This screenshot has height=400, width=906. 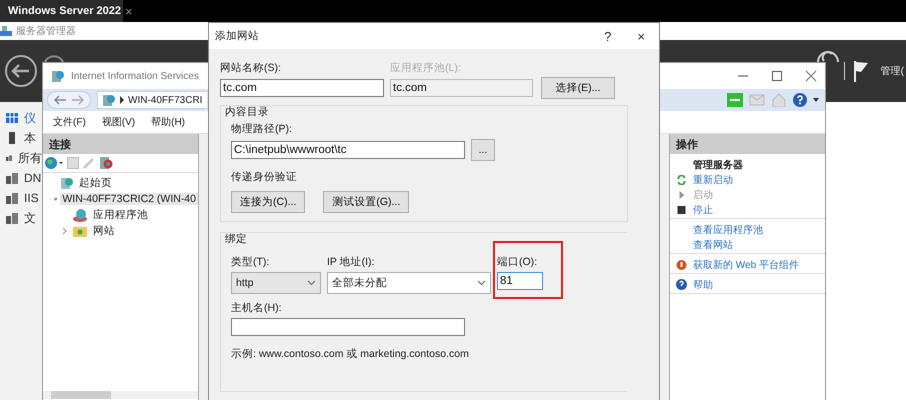 I want to click on field-label: IP 地址(I):, so click(x=351, y=262).